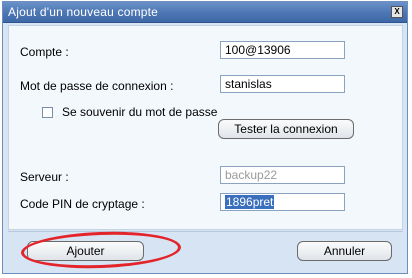 The width and height of the screenshot is (412, 278). Describe the element at coordinates (282, 50) in the screenshot. I see `account-input: 100@13906` at that location.